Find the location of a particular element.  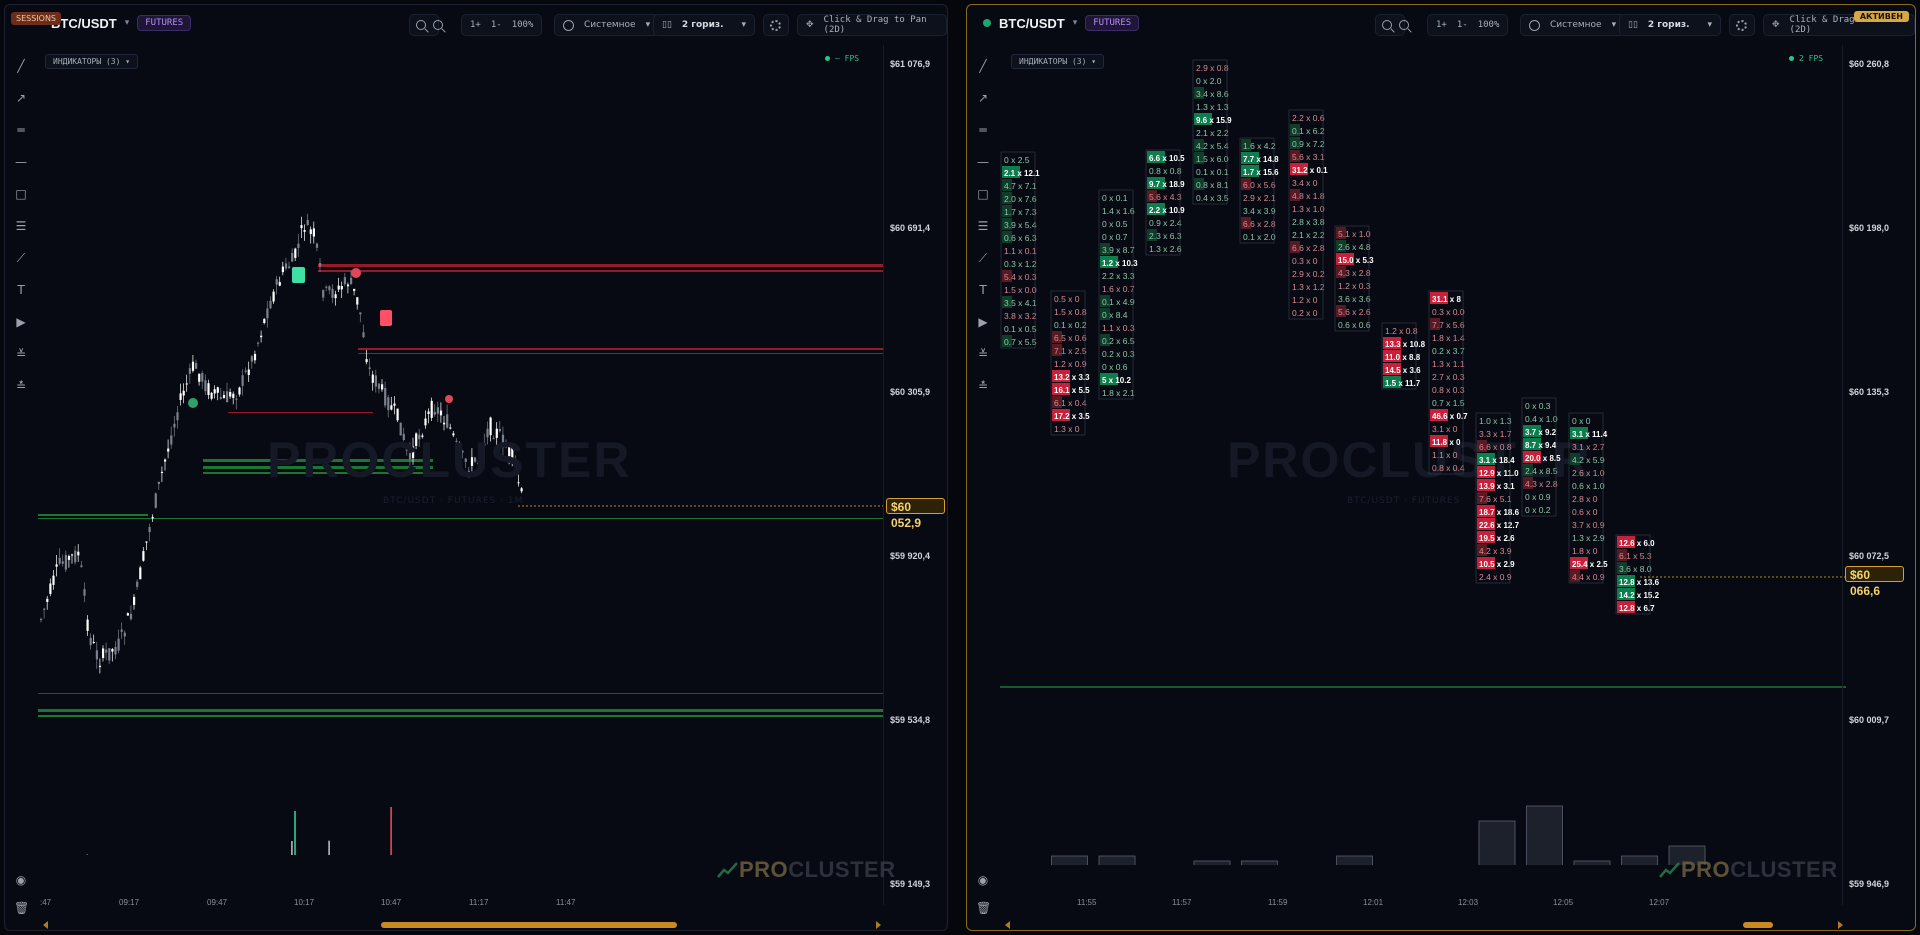

footprint-cell: 0 x 0.7 is located at coordinates (1115, 237).